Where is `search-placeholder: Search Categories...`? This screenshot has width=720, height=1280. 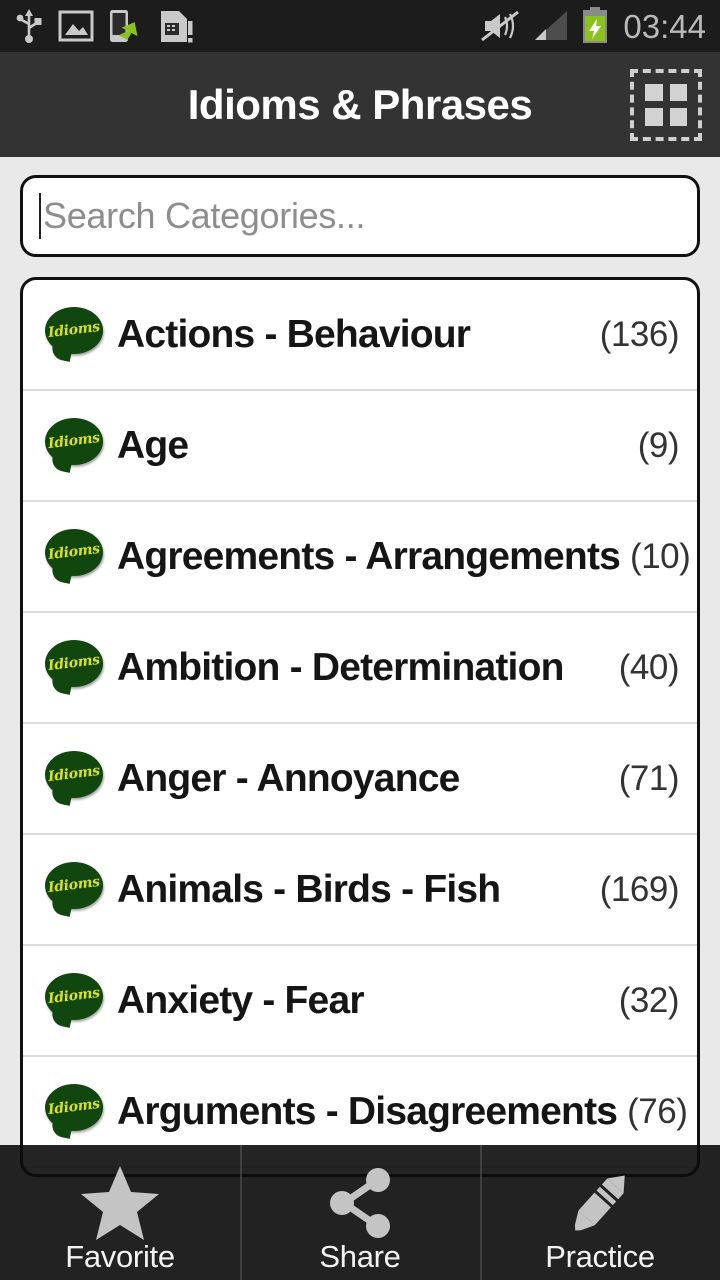 search-placeholder: Search Categories... is located at coordinates (204, 215).